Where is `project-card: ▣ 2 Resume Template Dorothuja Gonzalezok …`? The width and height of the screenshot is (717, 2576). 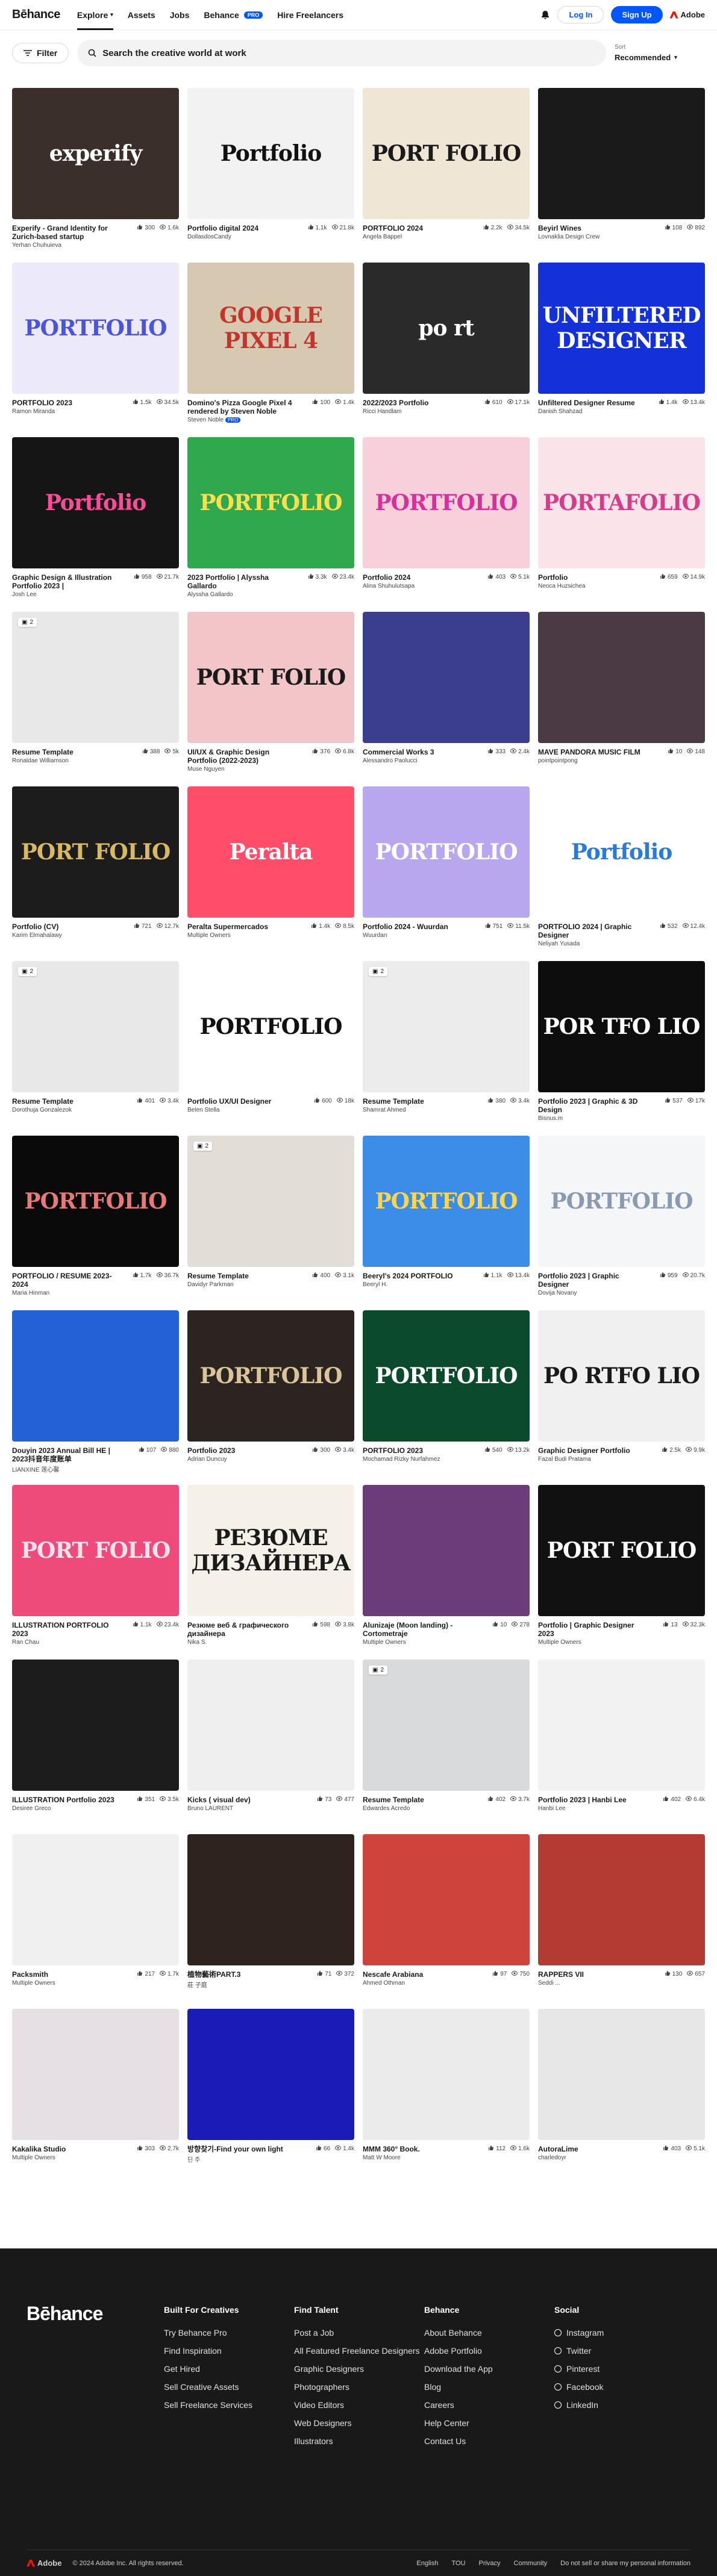
project-card: ▣ 2 Resume Template Dorothuja Gonzalezok … is located at coordinates (95, 1048).